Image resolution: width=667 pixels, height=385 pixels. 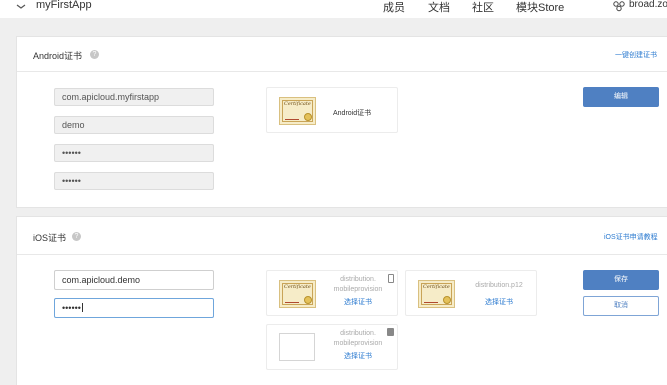 I want to click on empty-certificate-icon, so click(x=297, y=347).